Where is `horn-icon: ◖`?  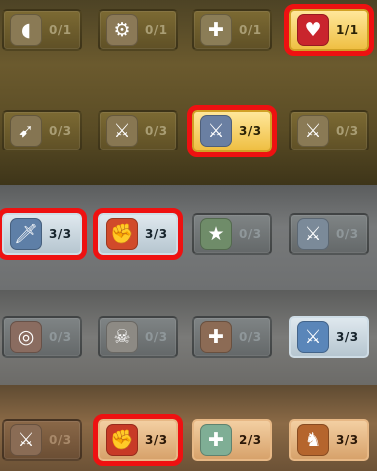 horn-icon: ◖ is located at coordinates (26, 30).